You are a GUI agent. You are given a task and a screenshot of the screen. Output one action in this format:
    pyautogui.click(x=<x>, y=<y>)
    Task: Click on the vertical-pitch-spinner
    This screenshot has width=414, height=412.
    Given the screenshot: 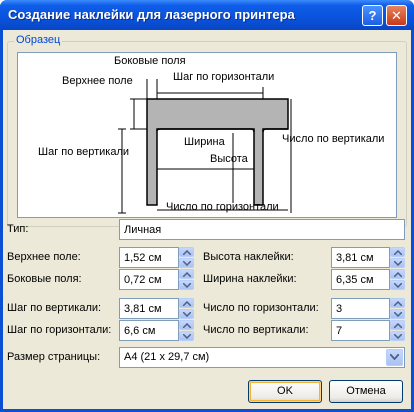 What is the action you would take?
    pyautogui.click(x=186, y=308)
    